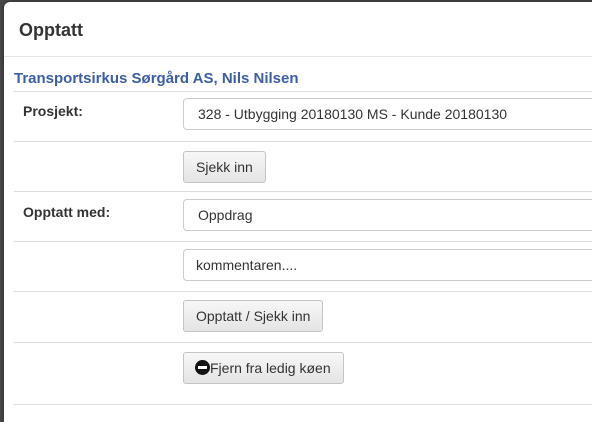 The image size is (592, 422). Describe the element at coordinates (156, 78) in the screenshot. I see `customer-name: Transportsirkus Sørgård AS, Nils Nilsen` at that location.